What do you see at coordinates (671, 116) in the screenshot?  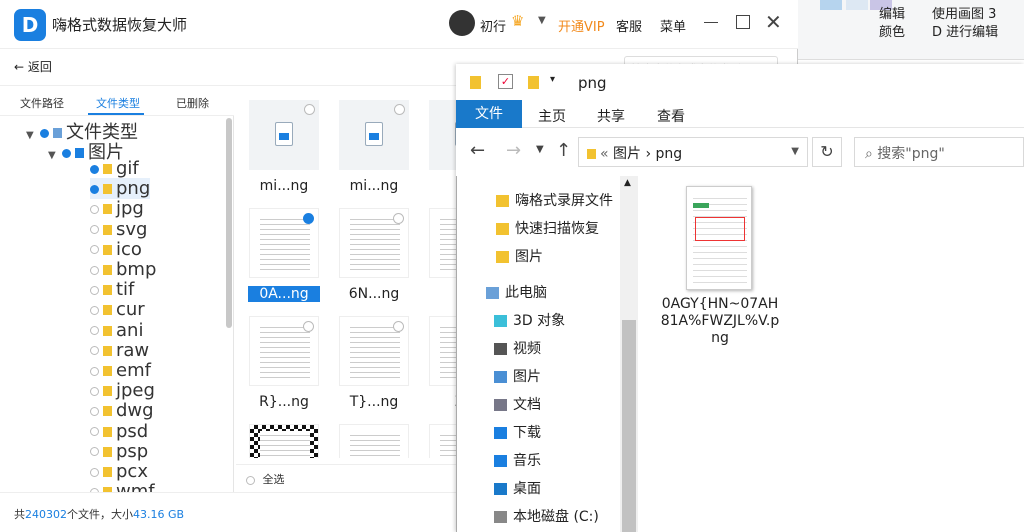 I see `tab-view: 查看` at bounding box center [671, 116].